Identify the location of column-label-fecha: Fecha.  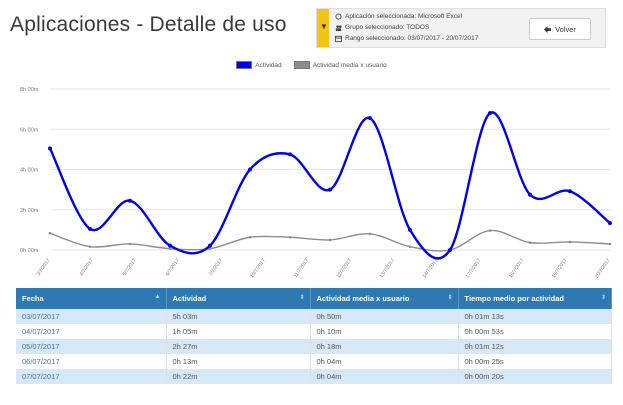
(33, 298).